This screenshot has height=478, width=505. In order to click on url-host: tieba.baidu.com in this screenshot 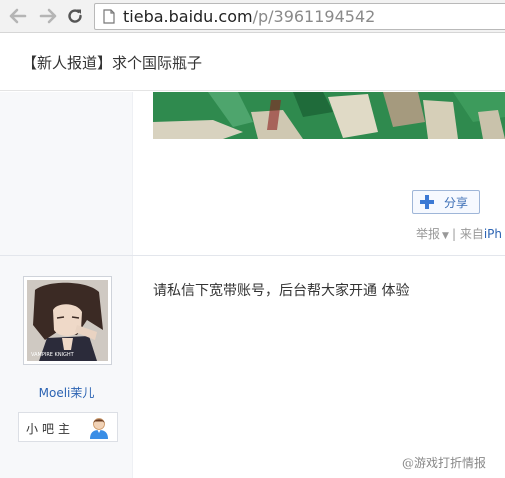, I will do `click(188, 16)`.